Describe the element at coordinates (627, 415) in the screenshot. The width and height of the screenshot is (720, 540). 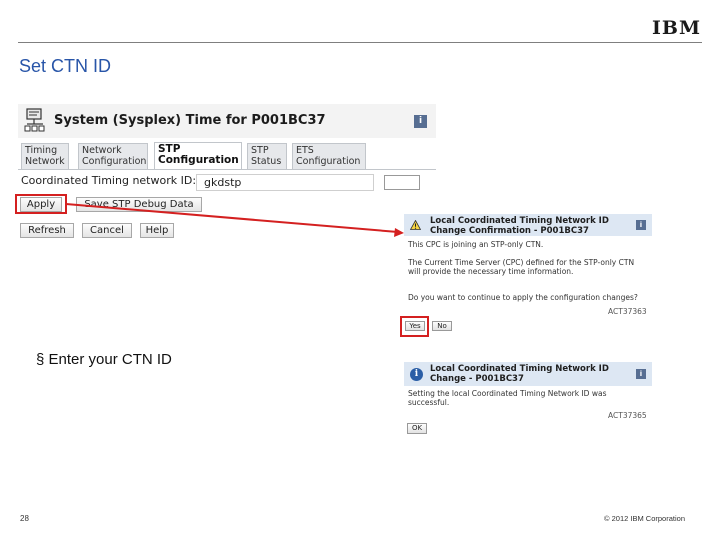
I see `message-code: ACT37365` at that location.